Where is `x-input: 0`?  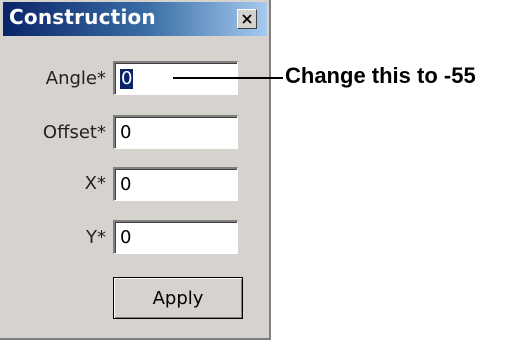 x-input: 0 is located at coordinates (175, 184).